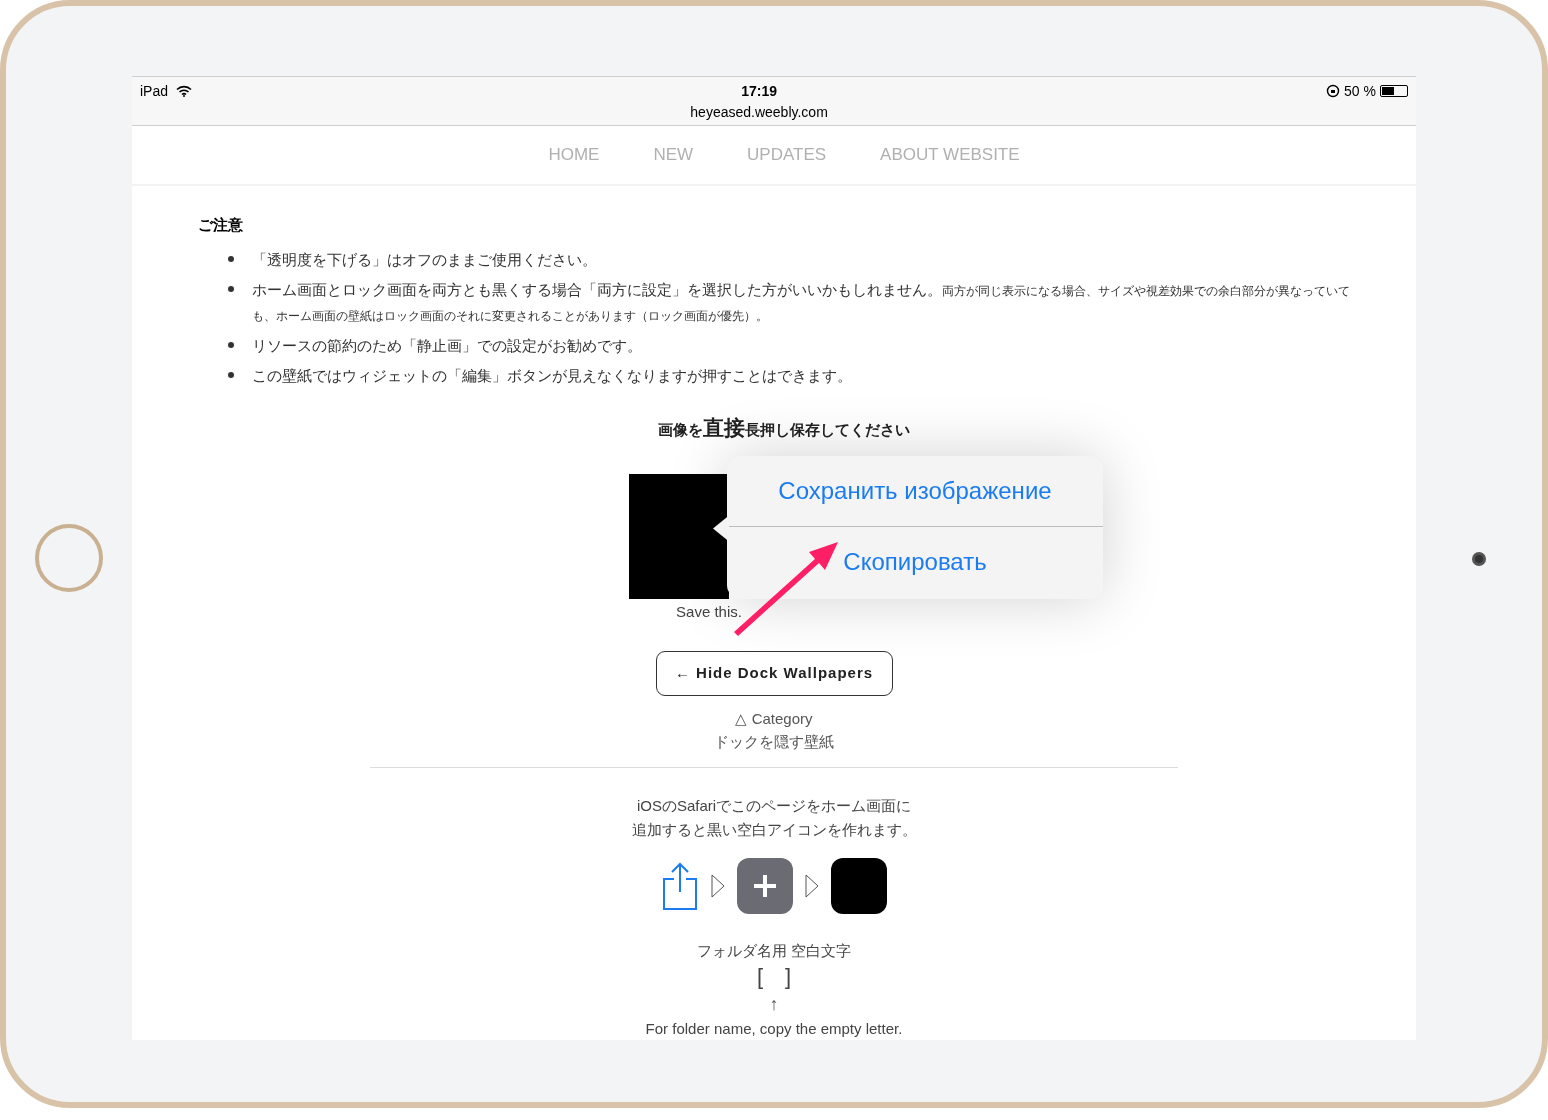  Describe the element at coordinates (915, 562) in the screenshot. I see `menu-item: Скопировать` at that location.